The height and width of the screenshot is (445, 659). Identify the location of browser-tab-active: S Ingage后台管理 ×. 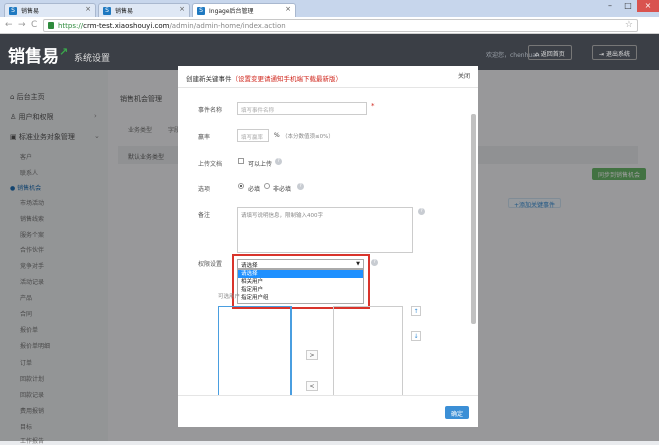
(244, 10).